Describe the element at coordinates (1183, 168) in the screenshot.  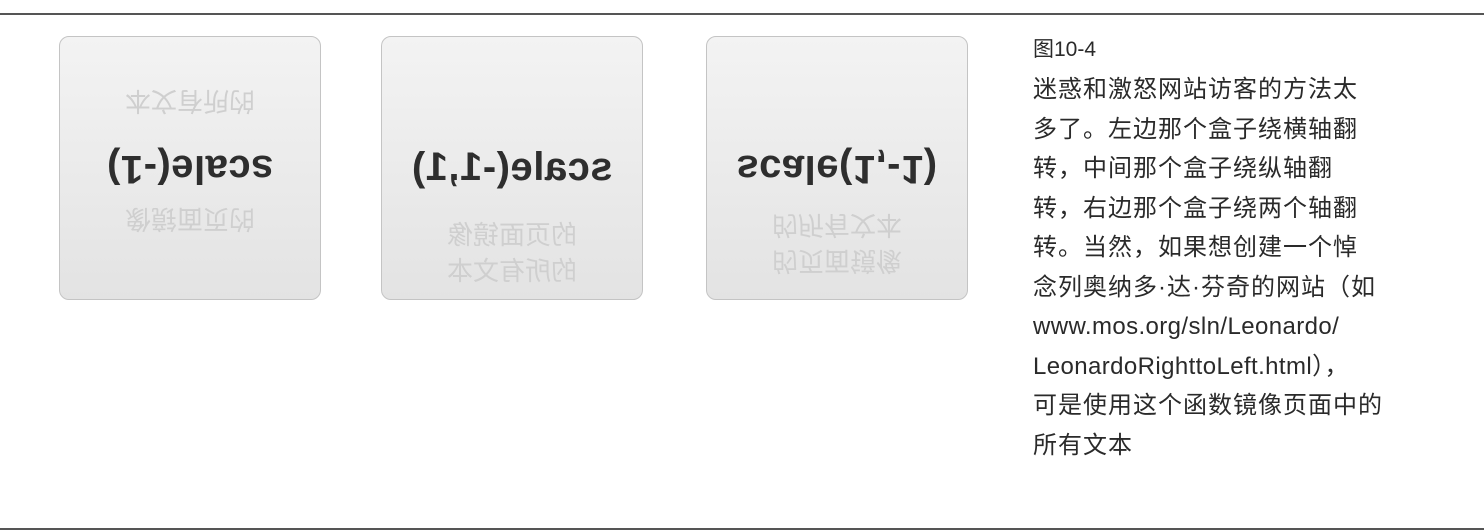
I see `caption-line: 转，中间那个盒子绕纵轴翻` at that location.